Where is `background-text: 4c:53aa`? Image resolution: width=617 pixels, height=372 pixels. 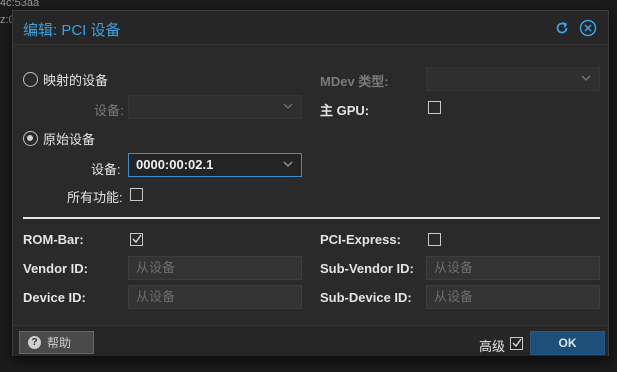
background-text: 4c:53aa is located at coordinates (20, 4).